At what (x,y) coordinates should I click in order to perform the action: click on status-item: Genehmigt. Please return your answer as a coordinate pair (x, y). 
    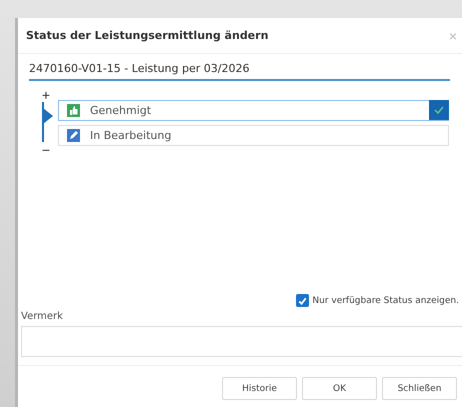
    Looking at the image, I should click on (253, 110).